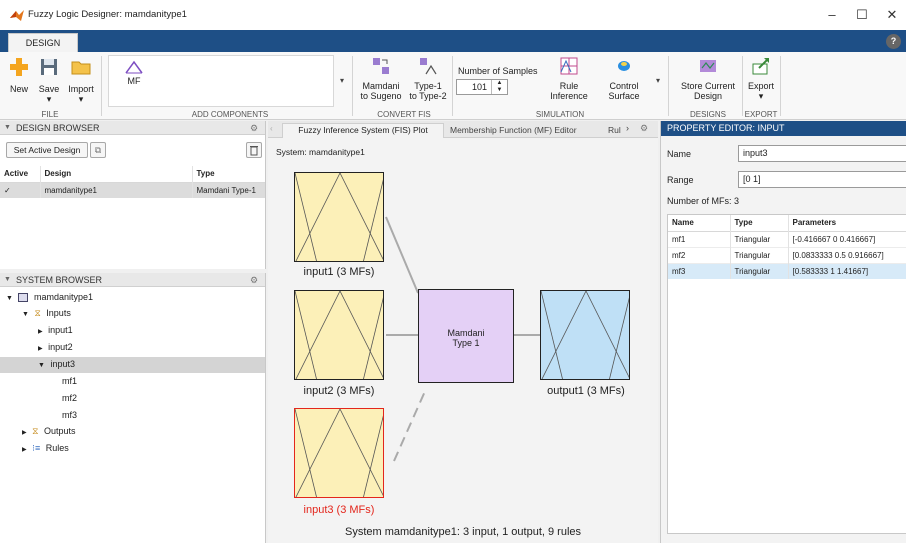  What do you see at coordinates (832, 15) in the screenshot?
I see `minimize-button: –` at bounding box center [832, 15].